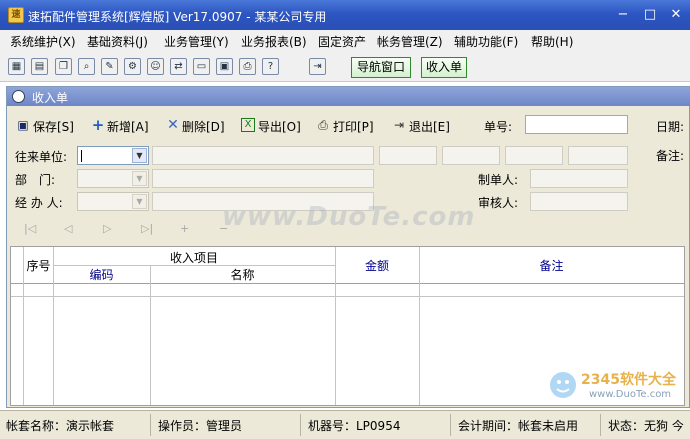 Image resolution: width=690 pixels, height=439 pixels. What do you see at coordinates (203, 126) in the screenshot?
I see `delete-button: 删除[D]` at bounding box center [203, 126].